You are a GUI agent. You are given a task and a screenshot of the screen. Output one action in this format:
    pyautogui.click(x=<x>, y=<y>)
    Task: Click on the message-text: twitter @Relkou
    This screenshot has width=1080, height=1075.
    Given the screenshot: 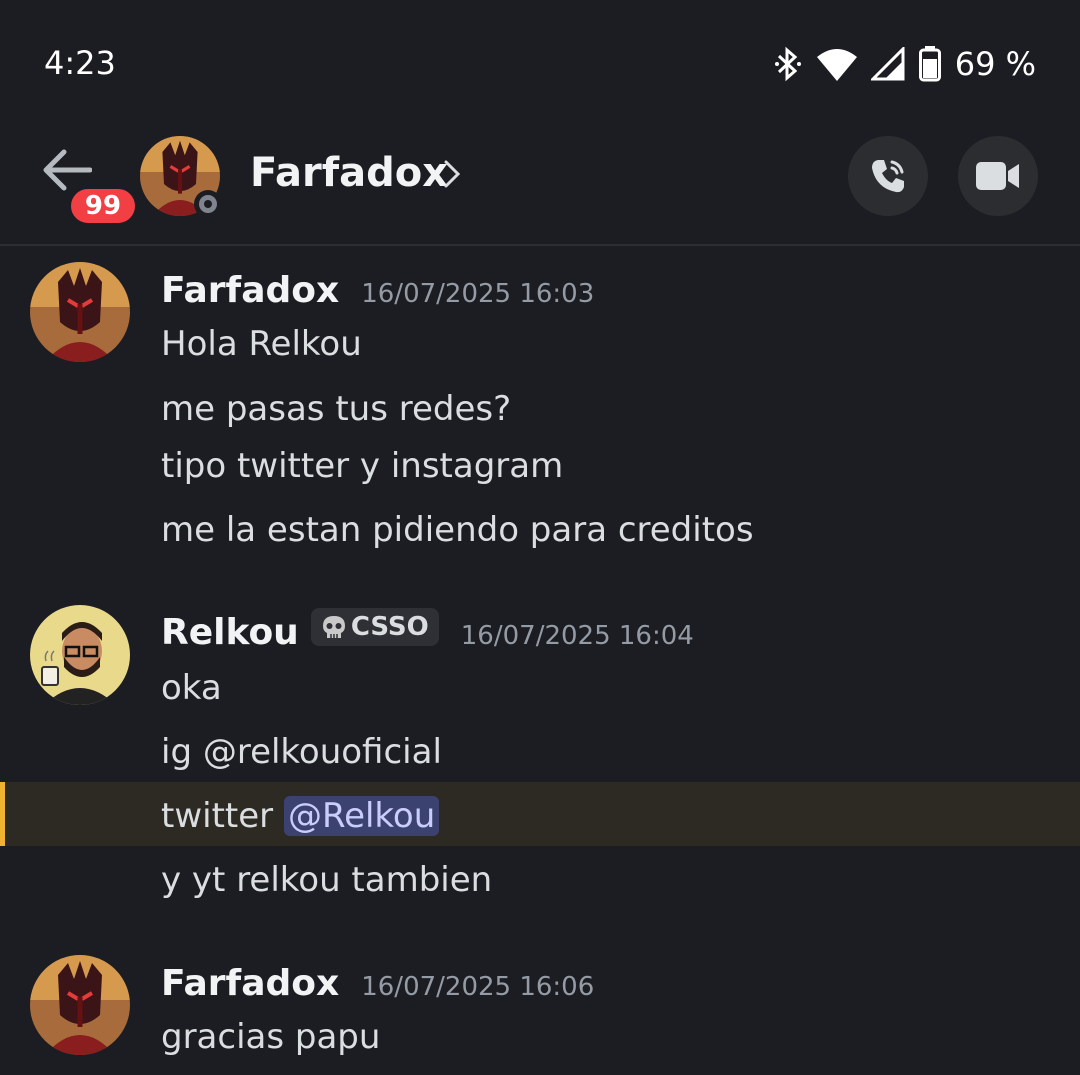 What is the action you would take?
    pyautogui.click(x=300, y=816)
    